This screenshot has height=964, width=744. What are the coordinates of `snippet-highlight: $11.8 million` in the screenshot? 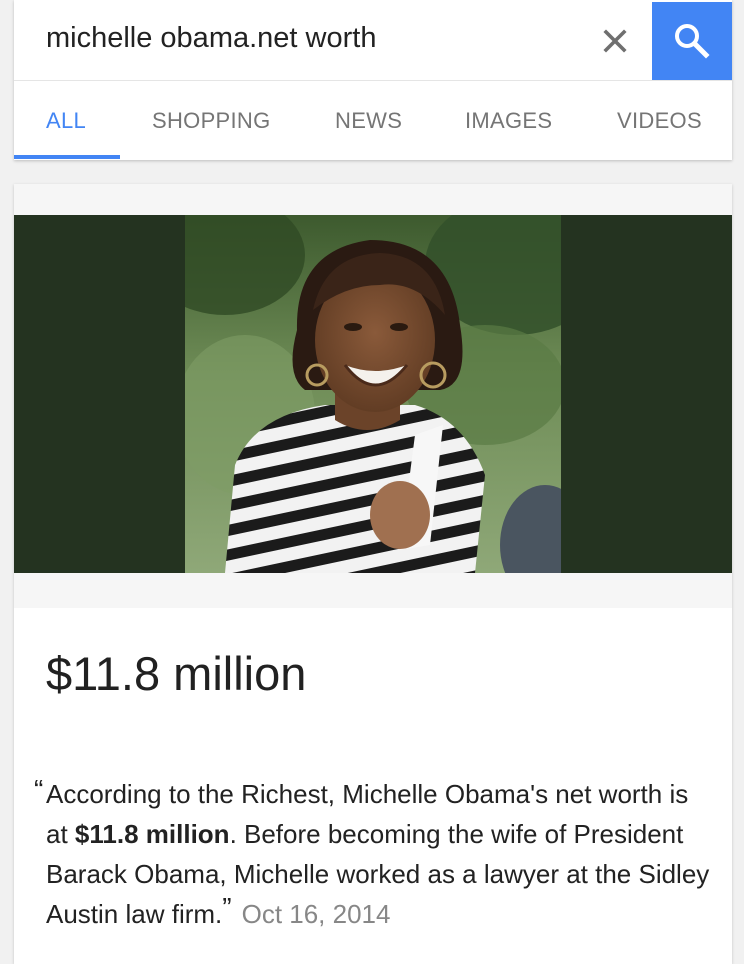 It's located at (152, 834).